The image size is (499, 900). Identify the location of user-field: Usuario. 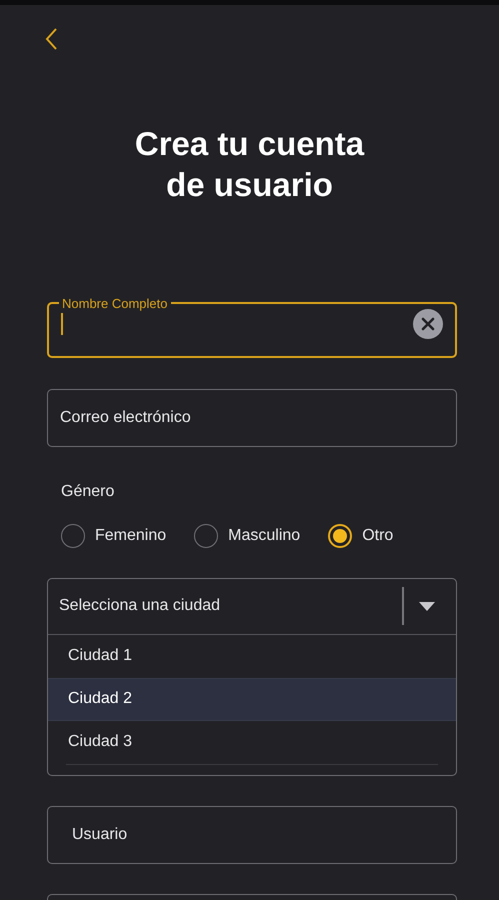
(252, 835).